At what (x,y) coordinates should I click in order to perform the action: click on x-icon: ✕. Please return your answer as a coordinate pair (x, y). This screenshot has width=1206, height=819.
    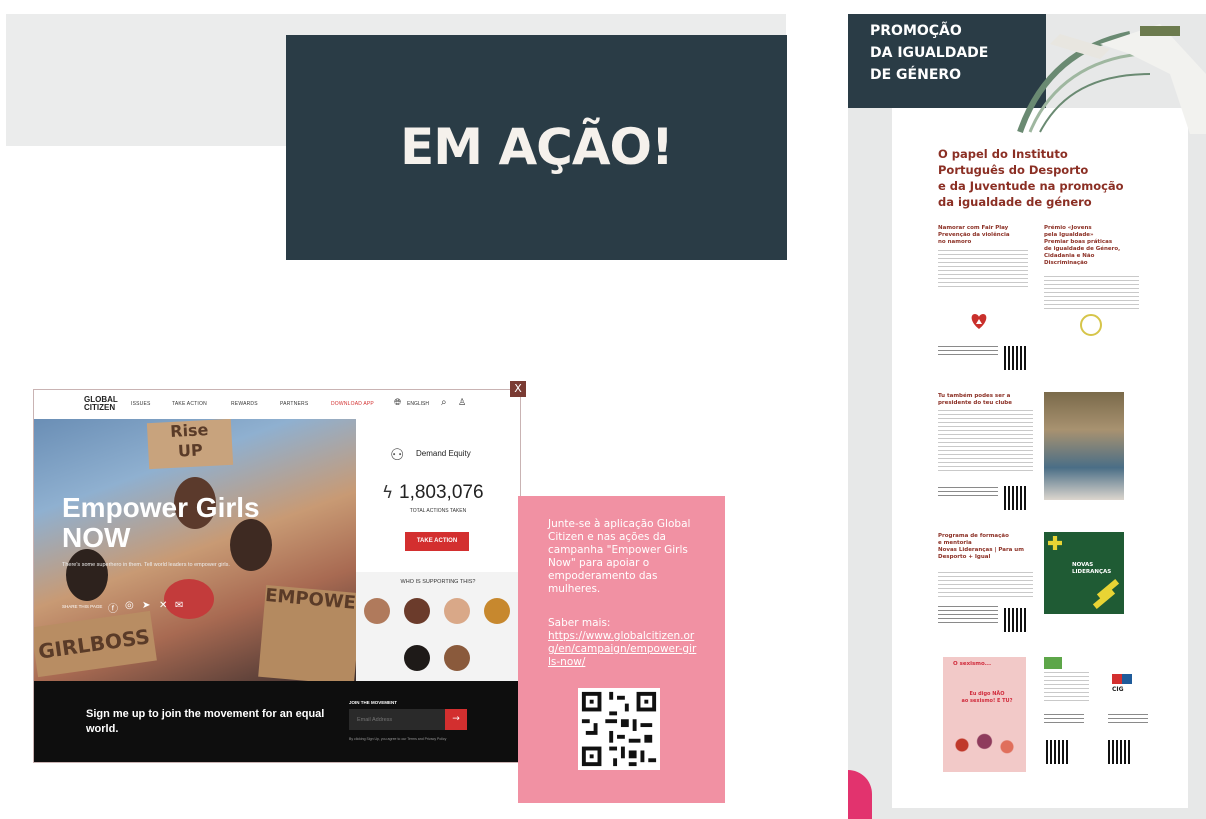
    Looking at the image, I should click on (163, 605).